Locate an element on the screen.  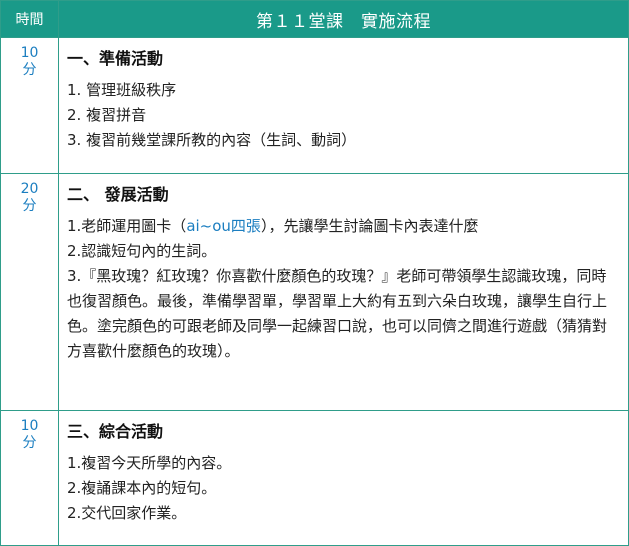
section-title: 二、 發展活動 is located at coordinates (118, 194).